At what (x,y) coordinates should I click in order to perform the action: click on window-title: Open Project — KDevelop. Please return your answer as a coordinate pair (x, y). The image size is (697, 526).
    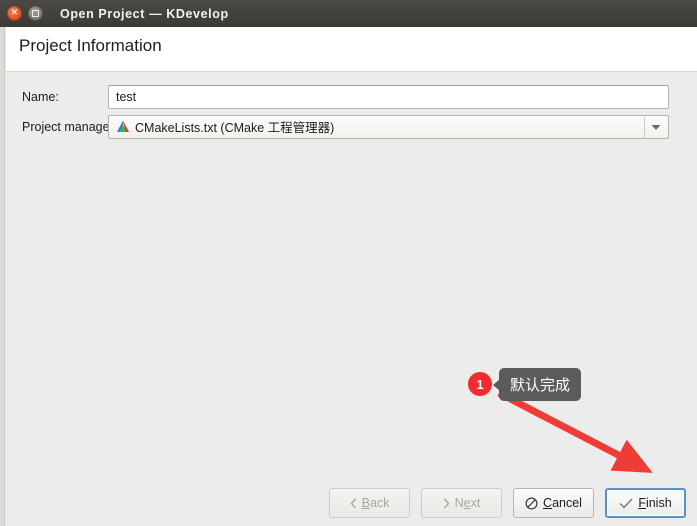
    Looking at the image, I should click on (144, 13).